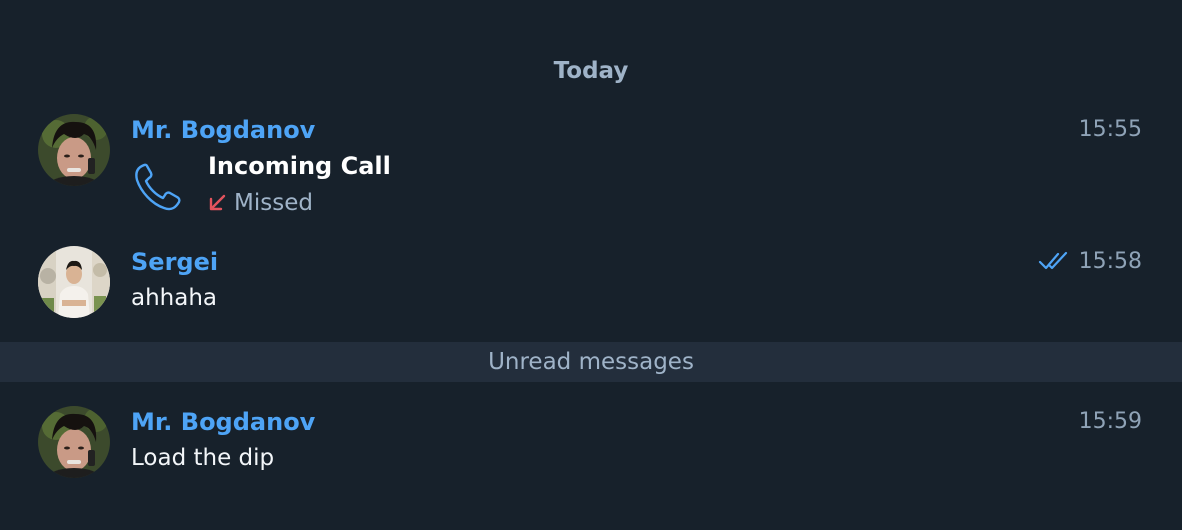 The width and height of the screenshot is (1182, 530). What do you see at coordinates (273, 203) in the screenshot?
I see `call-status-text: Missed` at bounding box center [273, 203].